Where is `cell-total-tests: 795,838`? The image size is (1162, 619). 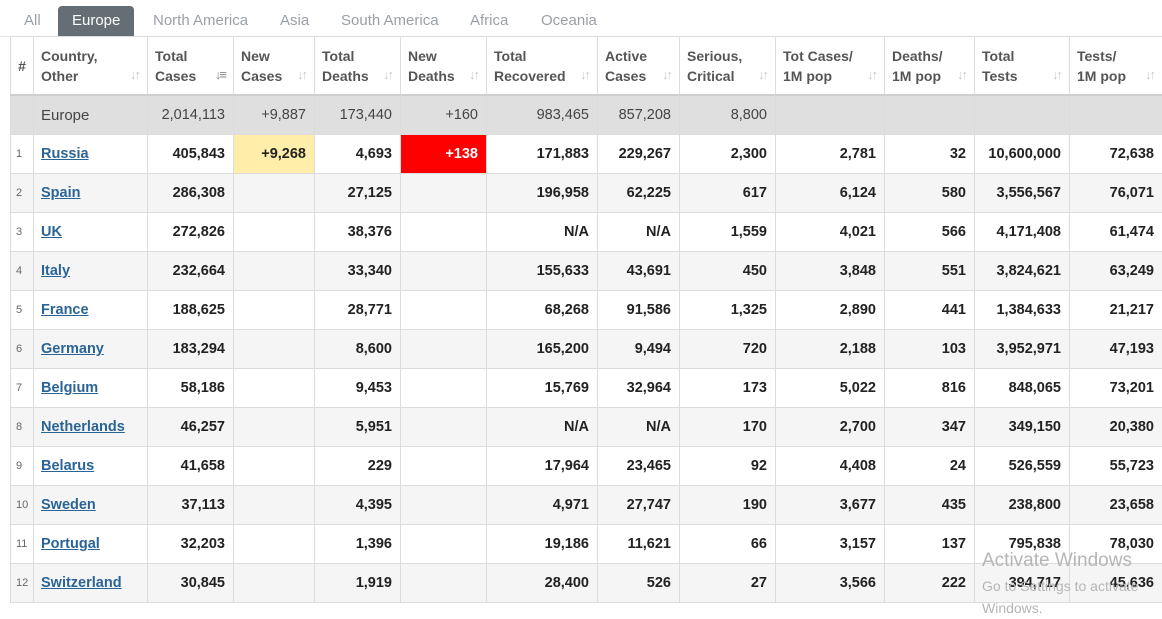 cell-total-tests: 795,838 is located at coordinates (1022, 544).